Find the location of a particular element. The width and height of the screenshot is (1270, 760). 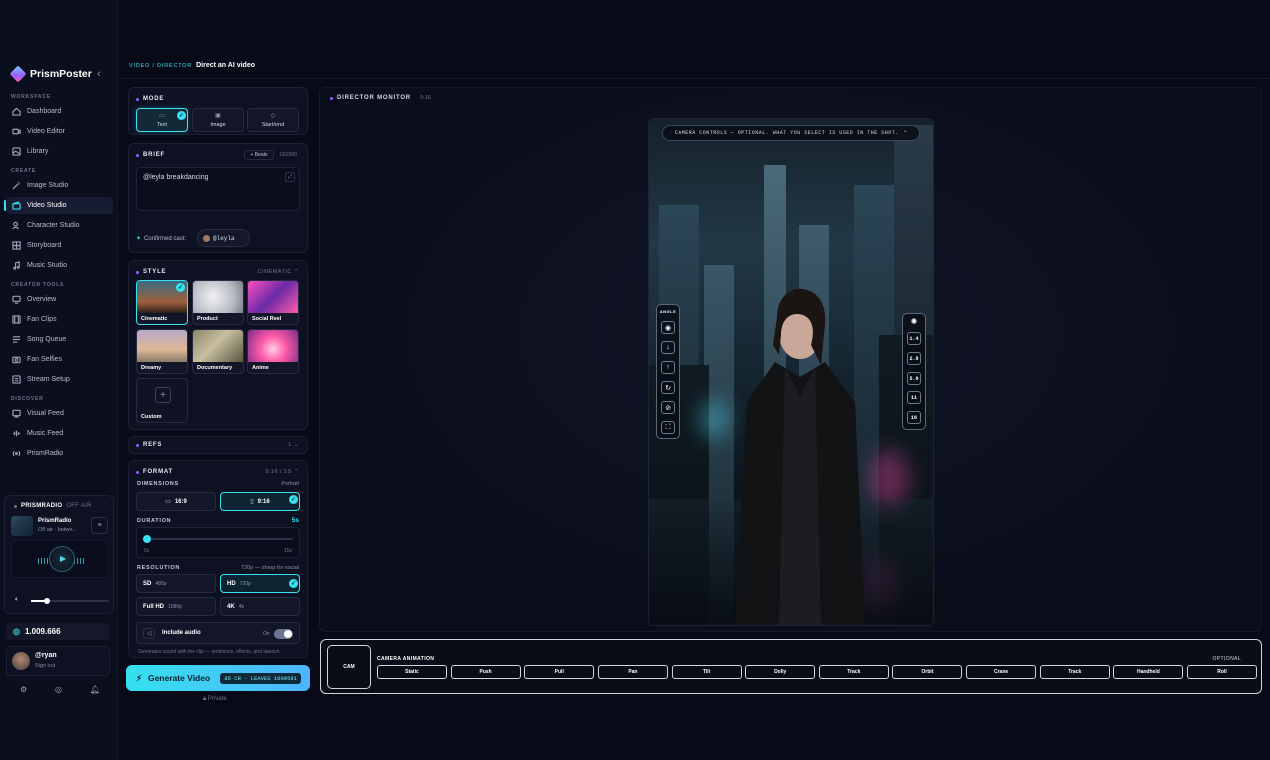

refs-count: 1 ⌄ is located at coordinates (293, 445).